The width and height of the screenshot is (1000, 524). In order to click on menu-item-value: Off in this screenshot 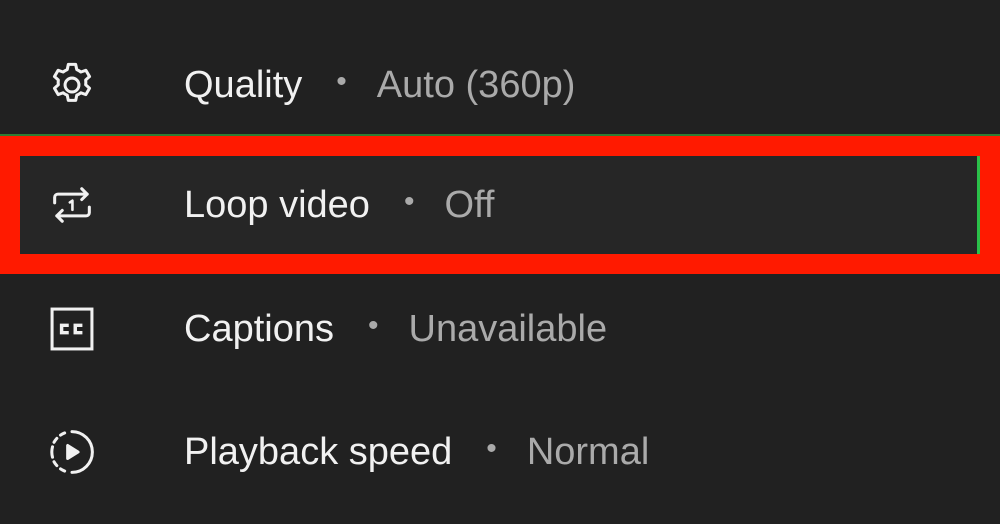, I will do `click(469, 205)`.